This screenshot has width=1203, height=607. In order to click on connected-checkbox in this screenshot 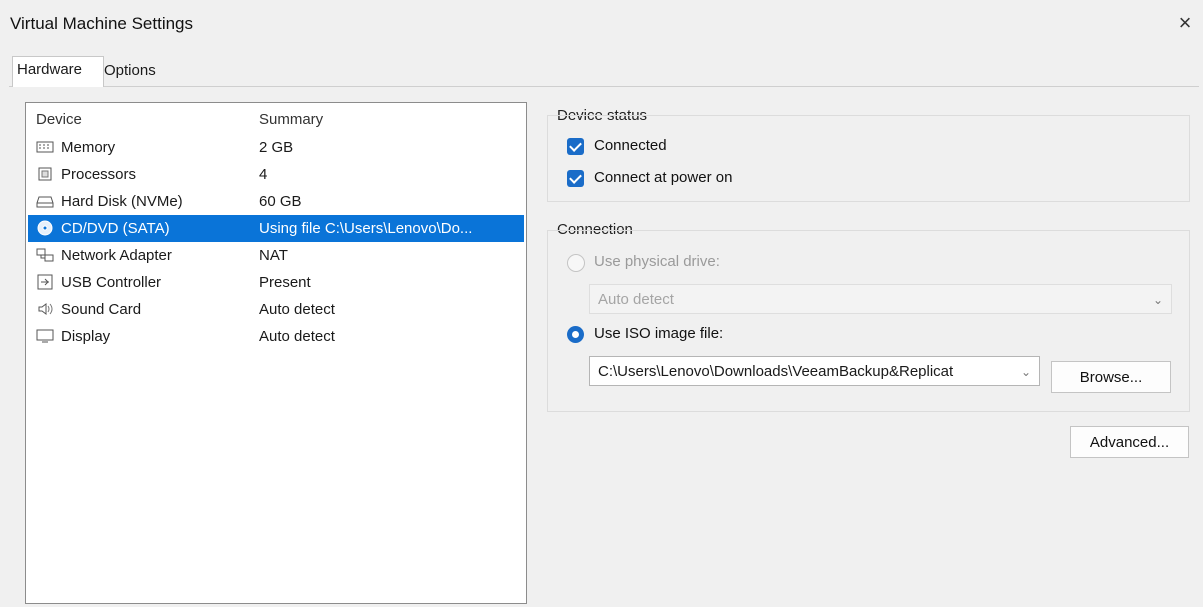, I will do `click(575, 146)`.